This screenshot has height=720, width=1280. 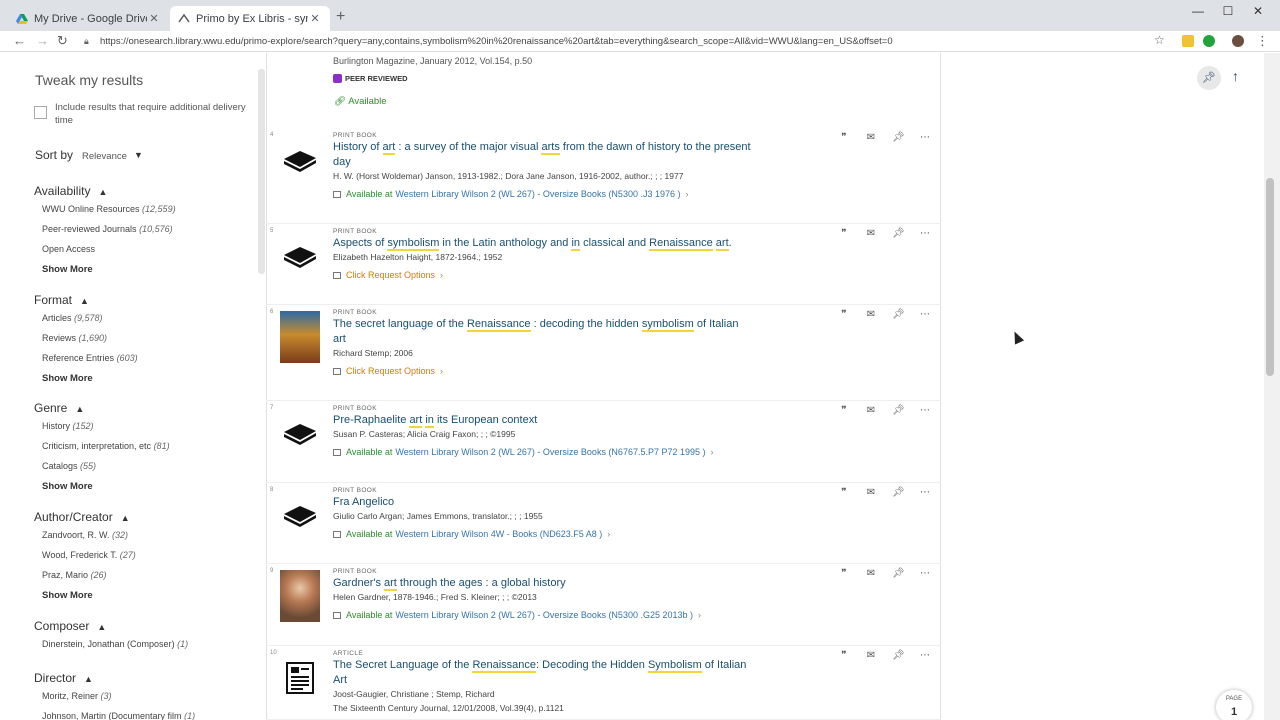 I want to click on facet-item: WWU Online Resources (12,559), so click(x=109, y=209).